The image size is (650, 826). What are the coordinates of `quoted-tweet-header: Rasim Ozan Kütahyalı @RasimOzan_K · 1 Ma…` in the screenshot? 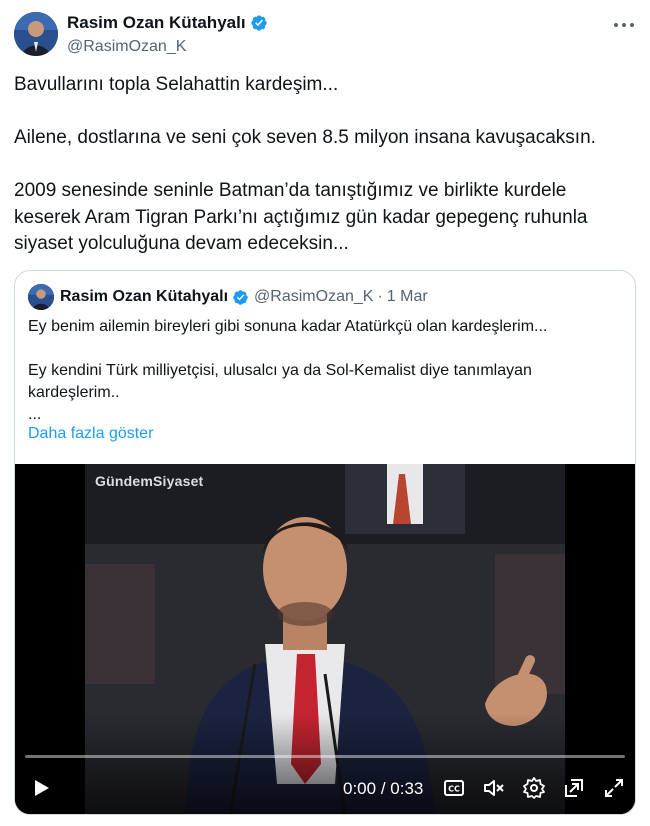 It's located at (228, 297).